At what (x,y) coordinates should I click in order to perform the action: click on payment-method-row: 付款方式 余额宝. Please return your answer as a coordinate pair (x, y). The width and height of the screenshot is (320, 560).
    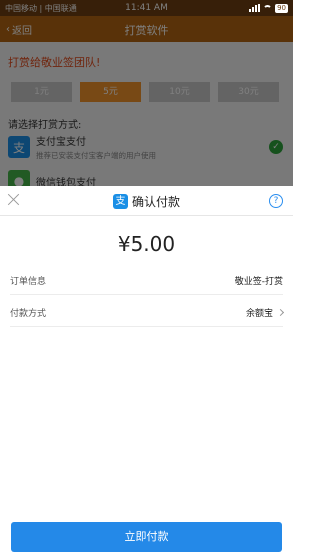
    Looking at the image, I should click on (147, 312).